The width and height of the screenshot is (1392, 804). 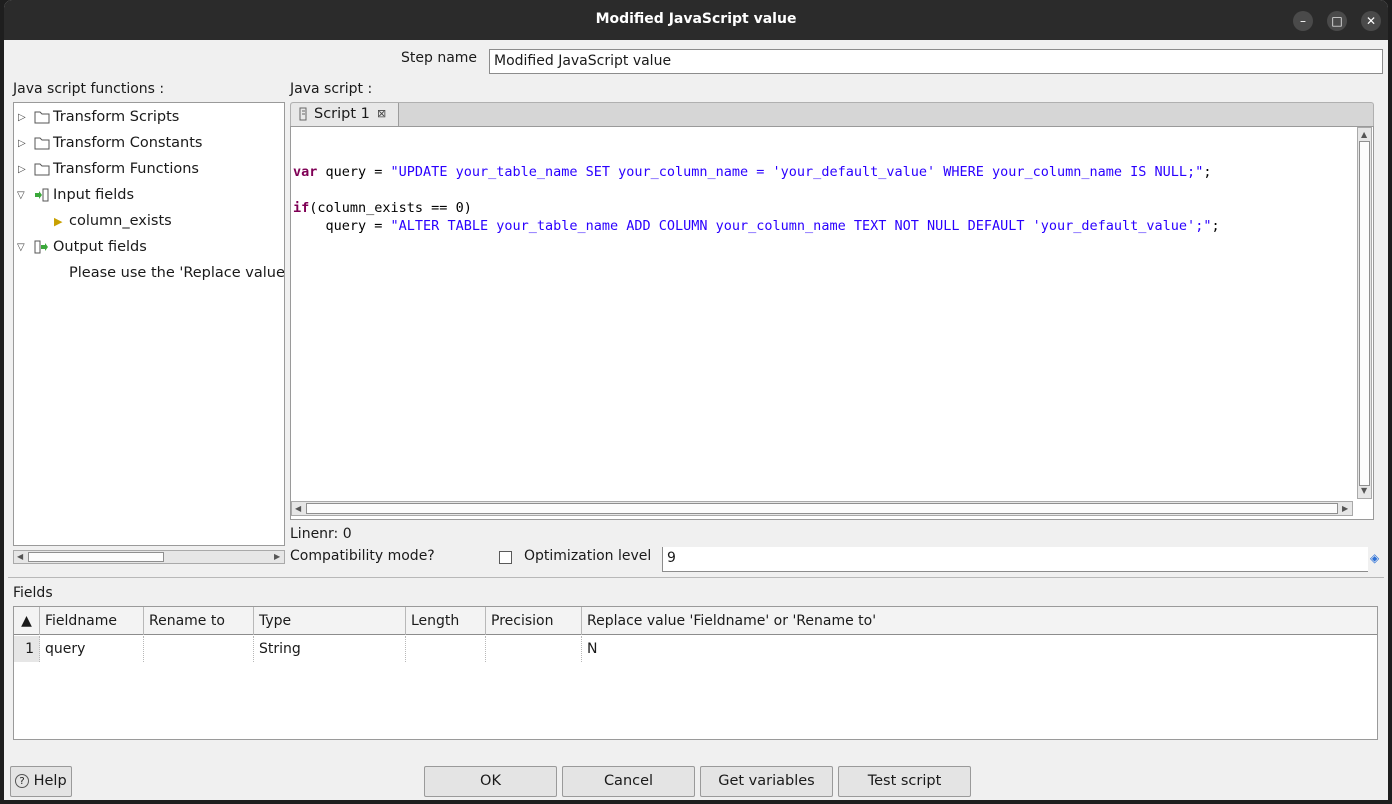 I want to click on tab-label: Script 1, so click(x=342, y=114).